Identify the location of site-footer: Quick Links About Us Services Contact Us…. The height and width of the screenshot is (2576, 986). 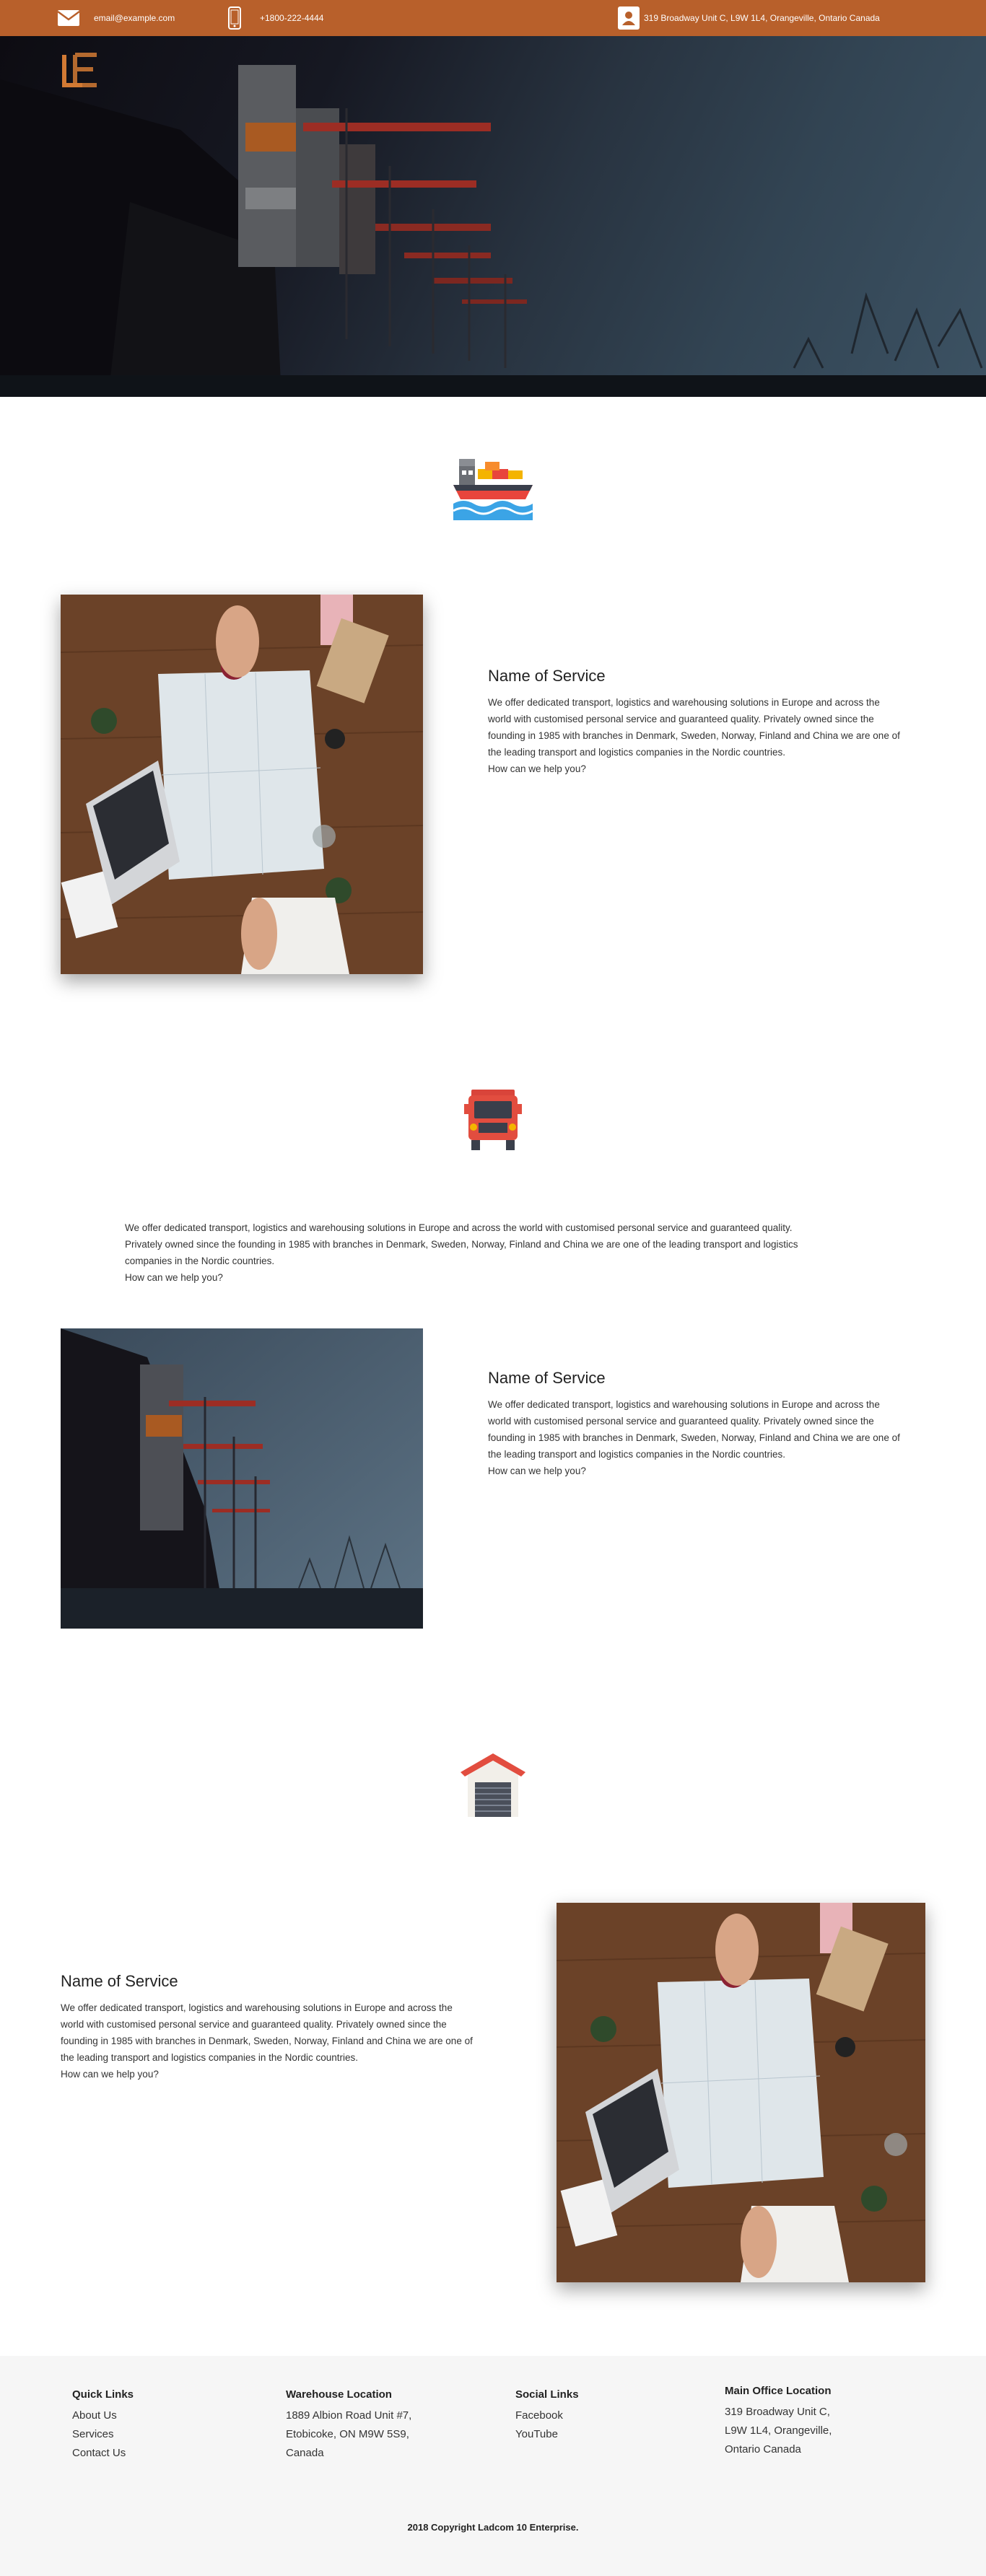
(493, 2466).